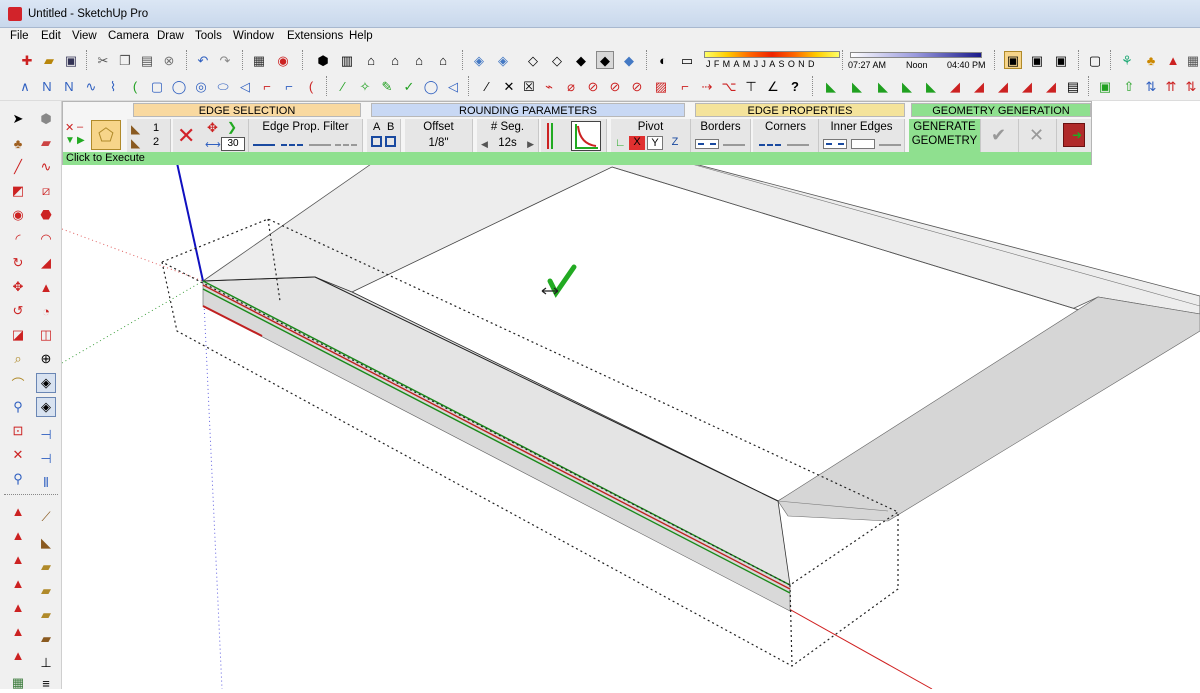 The width and height of the screenshot is (1200, 693). What do you see at coordinates (1171, 86) in the screenshot?
I see `align-up-icon: ⇈` at bounding box center [1171, 86].